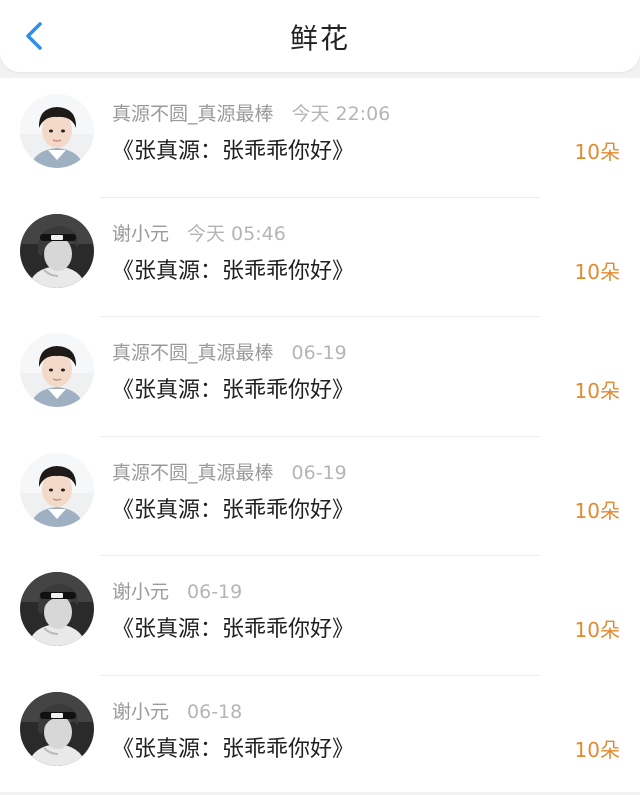  What do you see at coordinates (341, 114) in the screenshot?
I see `timestamp: 今天 22:06` at bounding box center [341, 114].